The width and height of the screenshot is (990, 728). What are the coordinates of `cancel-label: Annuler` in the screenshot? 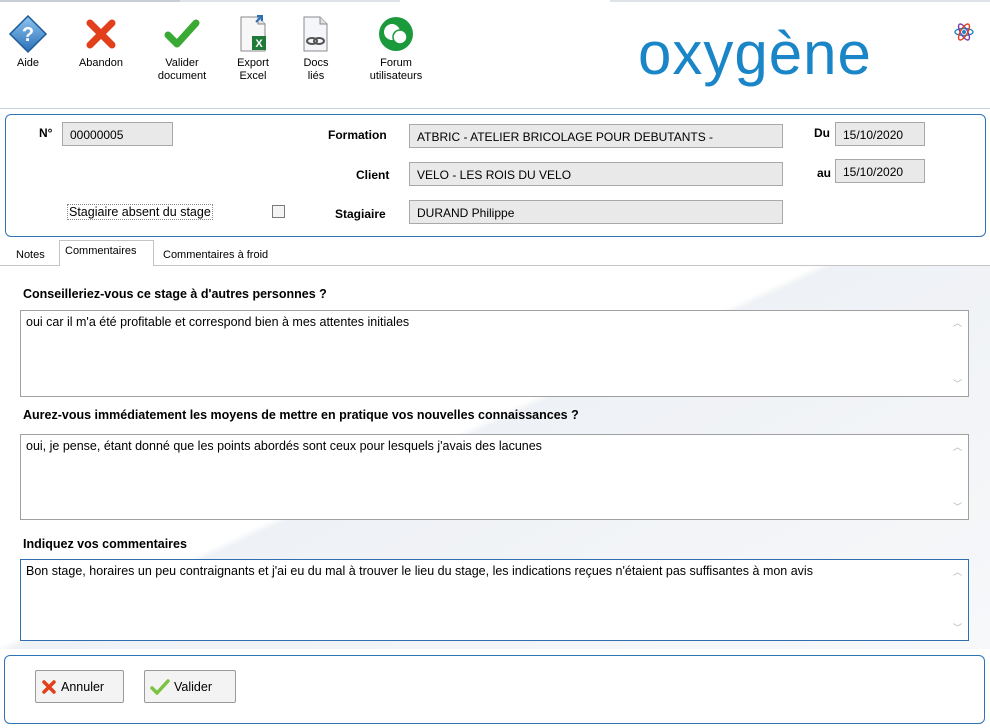 It's located at (83, 686).